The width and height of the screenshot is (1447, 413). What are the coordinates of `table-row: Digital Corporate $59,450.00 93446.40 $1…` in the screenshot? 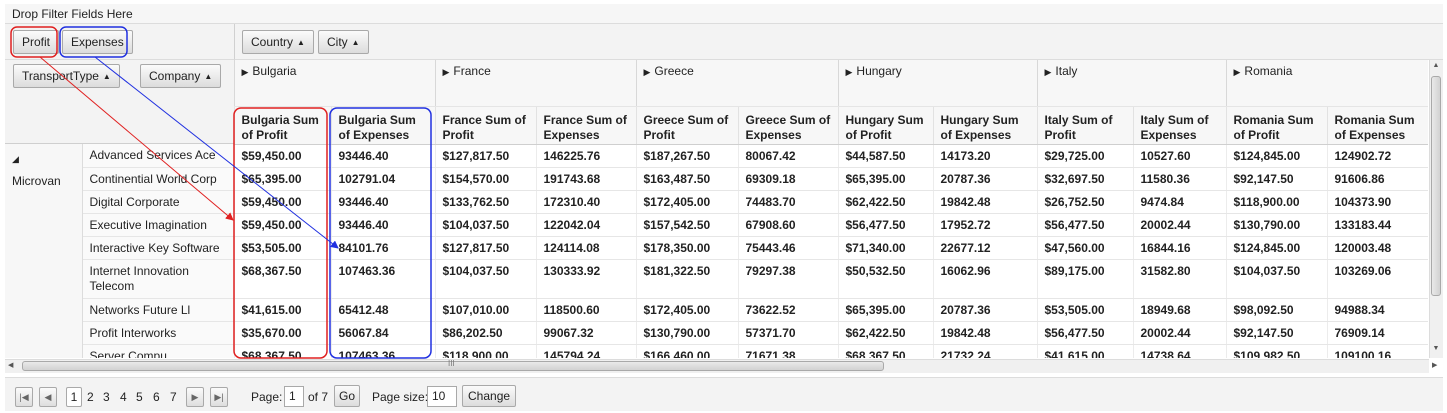 It's located at (716, 202).